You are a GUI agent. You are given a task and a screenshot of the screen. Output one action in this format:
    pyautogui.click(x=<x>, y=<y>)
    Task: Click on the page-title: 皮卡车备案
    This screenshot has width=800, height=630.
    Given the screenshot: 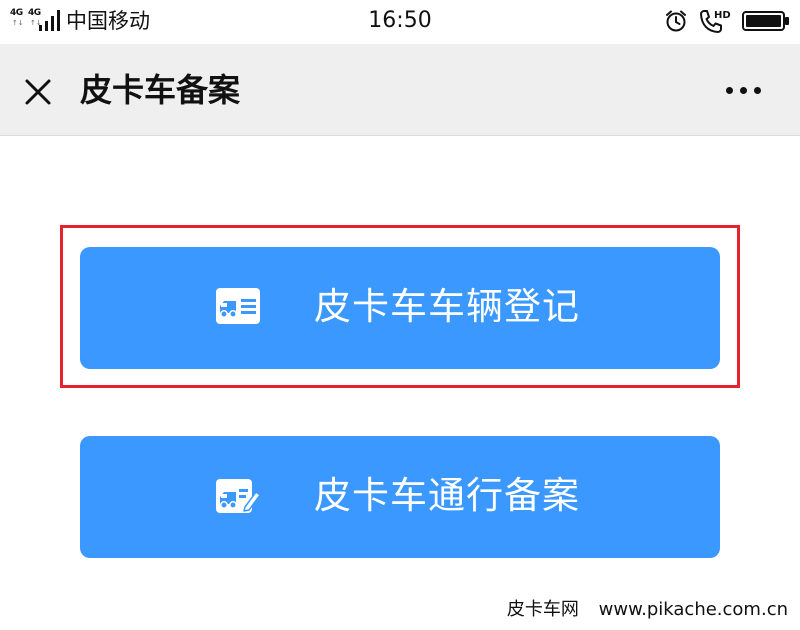 What is the action you would take?
    pyautogui.click(x=160, y=90)
    